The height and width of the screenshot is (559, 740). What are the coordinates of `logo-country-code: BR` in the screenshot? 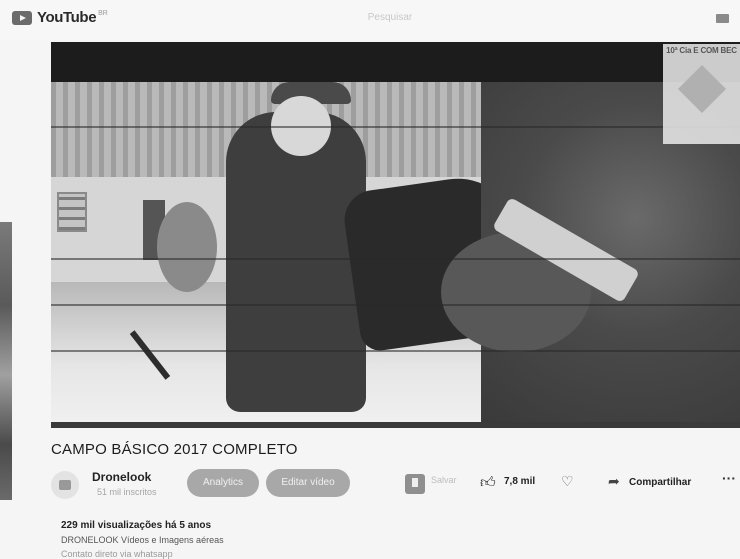 It's located at (103, 13).